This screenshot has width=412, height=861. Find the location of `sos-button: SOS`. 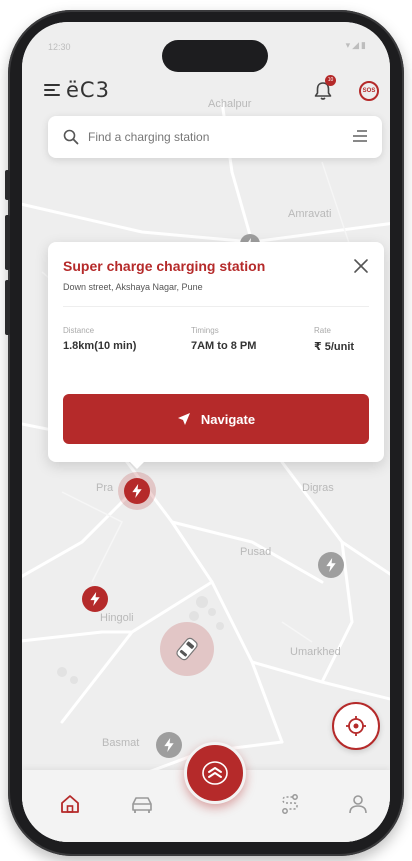

sos-button: SOS is located at coordinates (369, 91).